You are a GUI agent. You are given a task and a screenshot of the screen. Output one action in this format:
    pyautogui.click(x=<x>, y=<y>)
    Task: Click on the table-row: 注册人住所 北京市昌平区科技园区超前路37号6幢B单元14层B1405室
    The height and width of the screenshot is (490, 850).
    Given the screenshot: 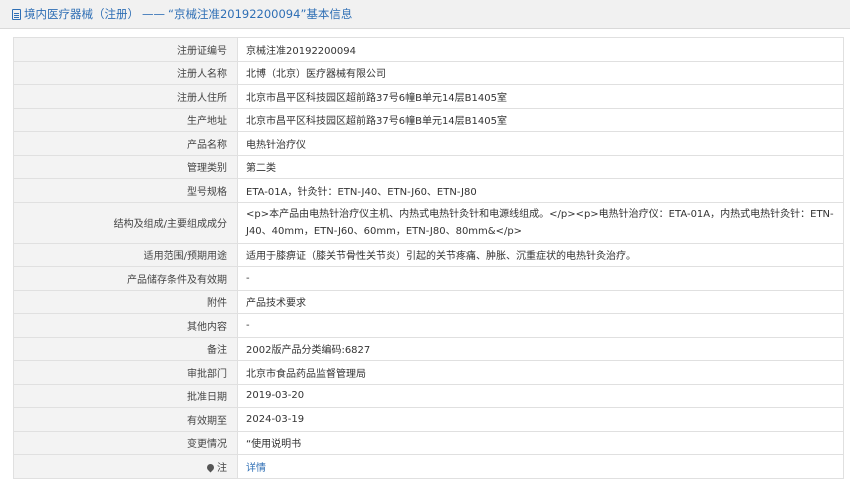 What is the action you would take?
    pyautogui.click(x=428, y=96)
    